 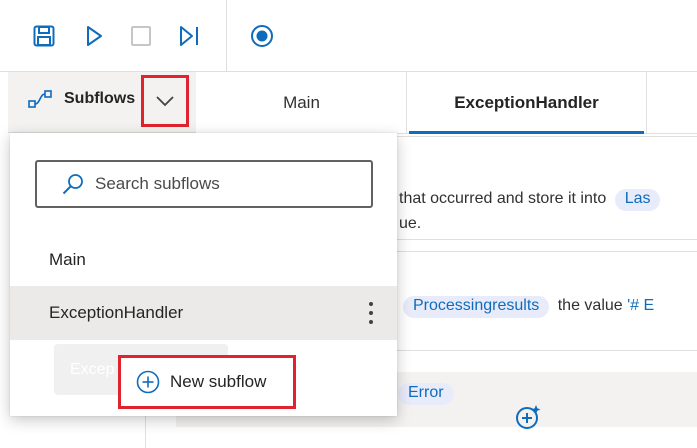 I want to click on subflows-icon, so click(x=40, y=99).